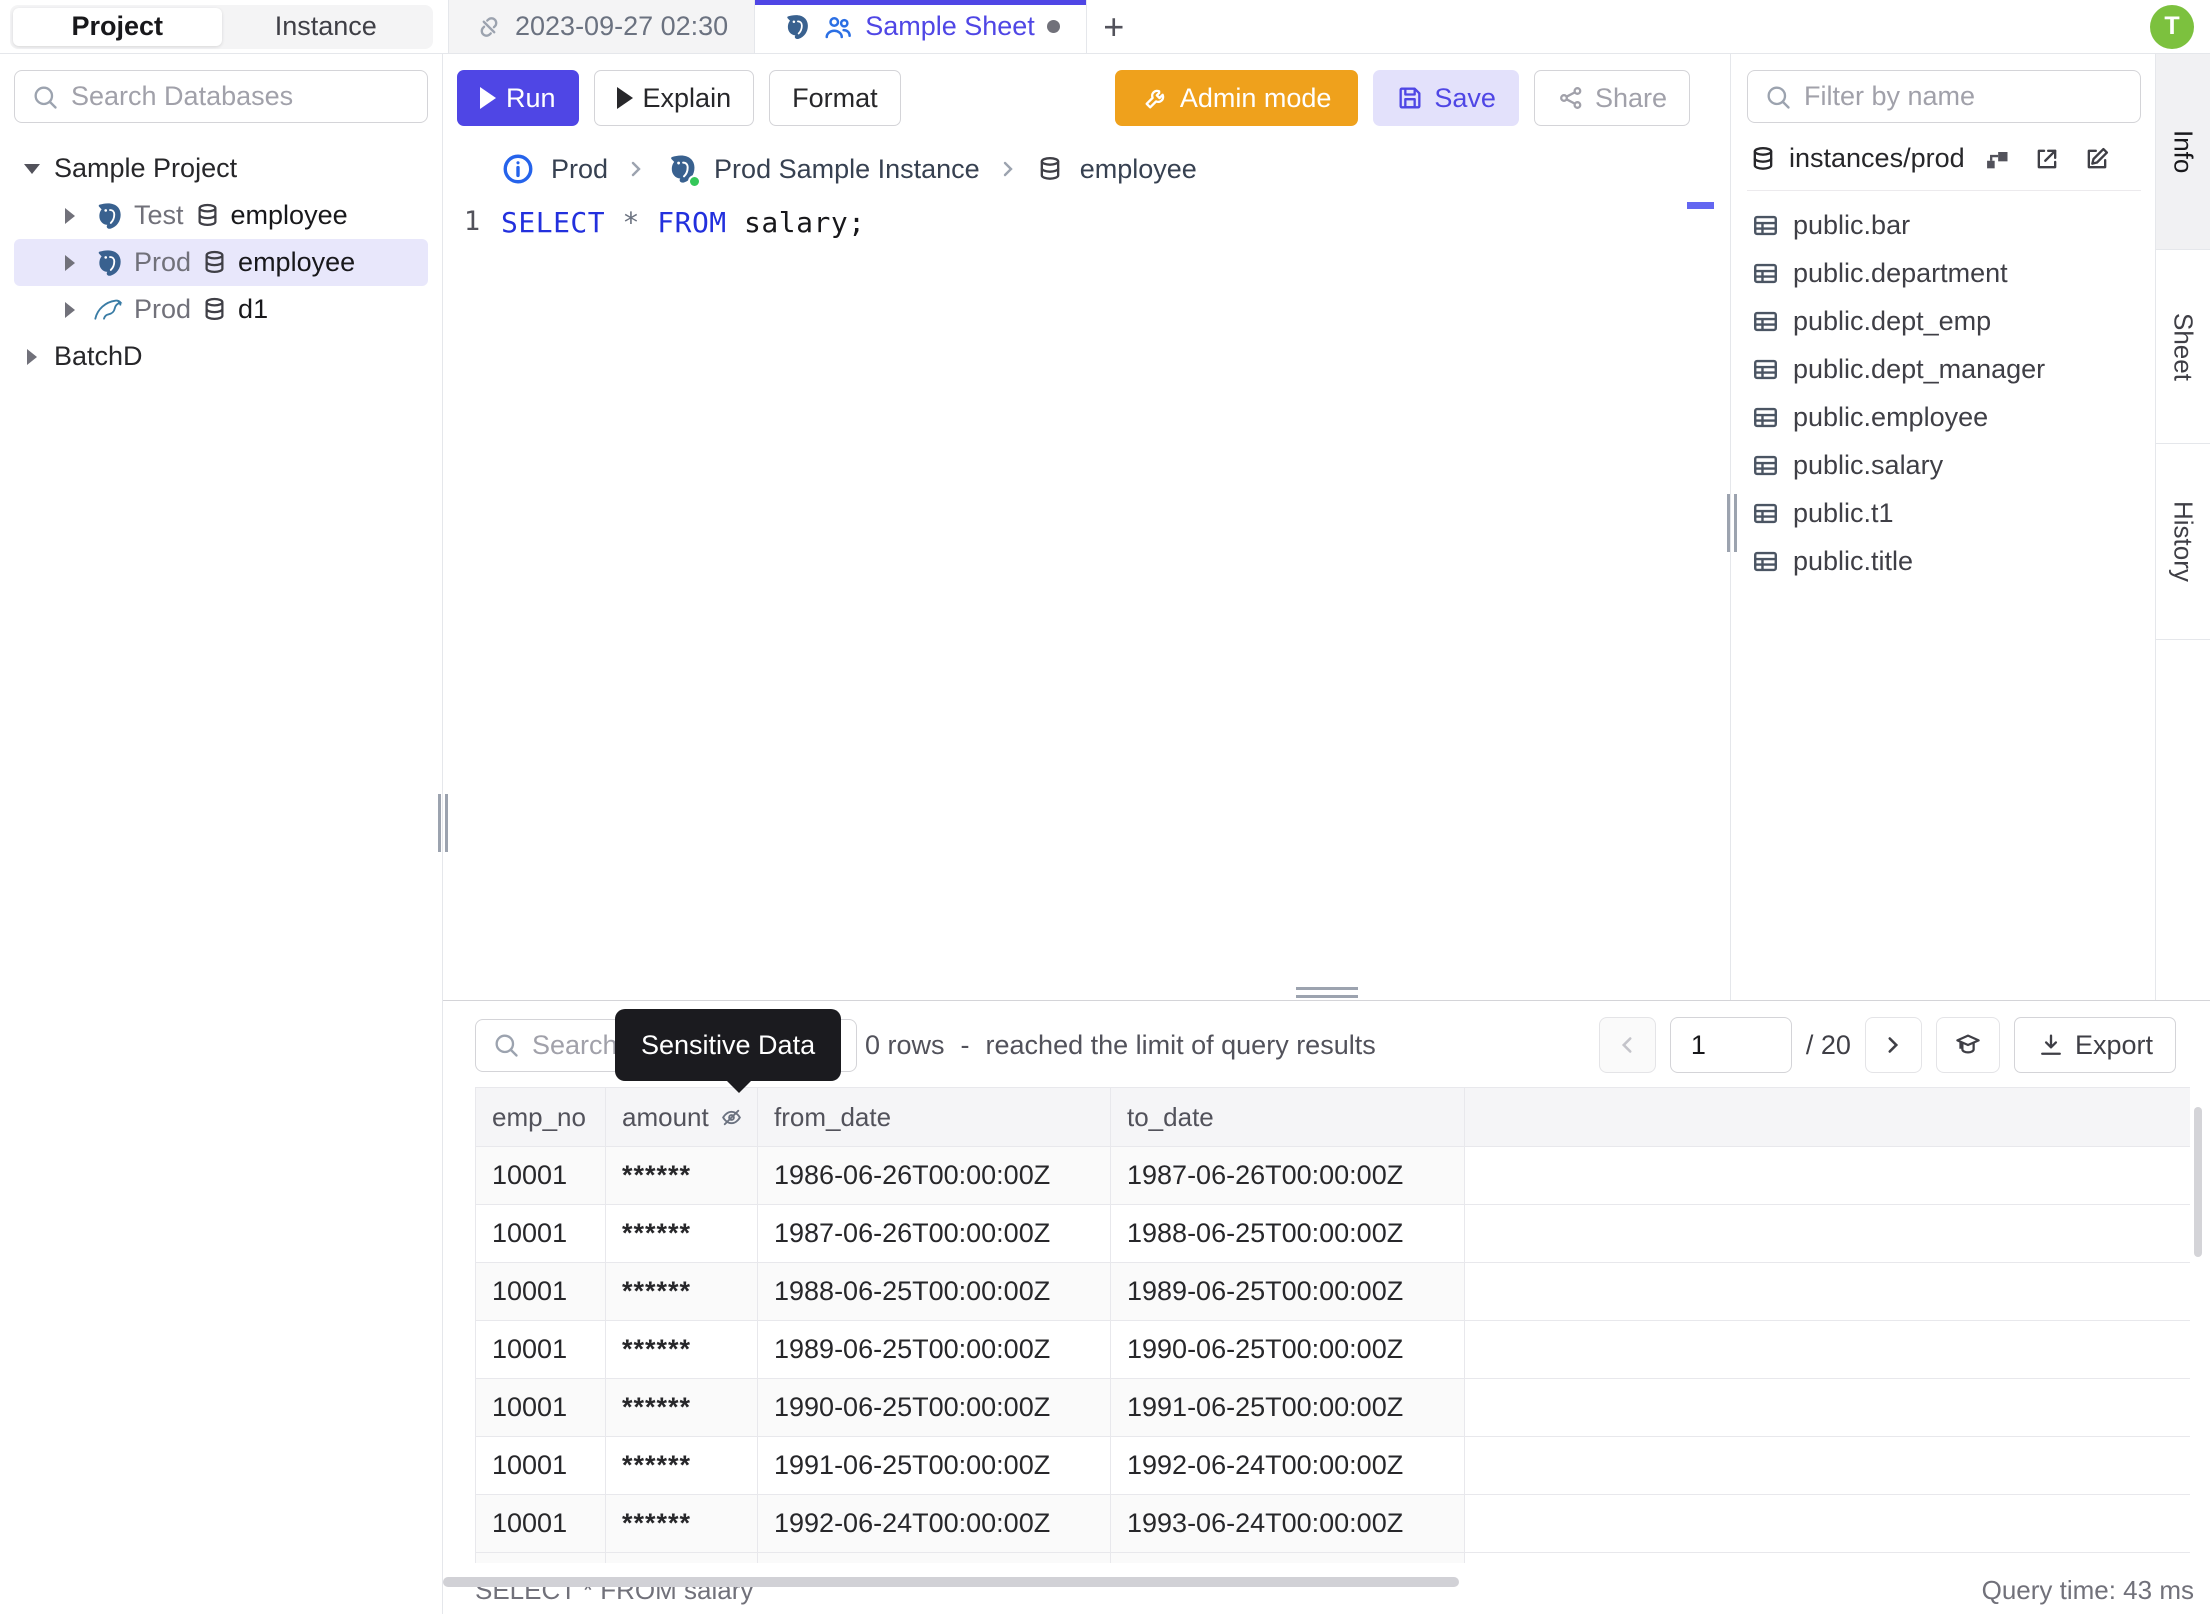 Image resolution: width=2210 pixels, height=1614 pixels. Describe the element at coordinates (579, 169) in the screenshot. I see `breadcrumb-environment: Prod` at that location.